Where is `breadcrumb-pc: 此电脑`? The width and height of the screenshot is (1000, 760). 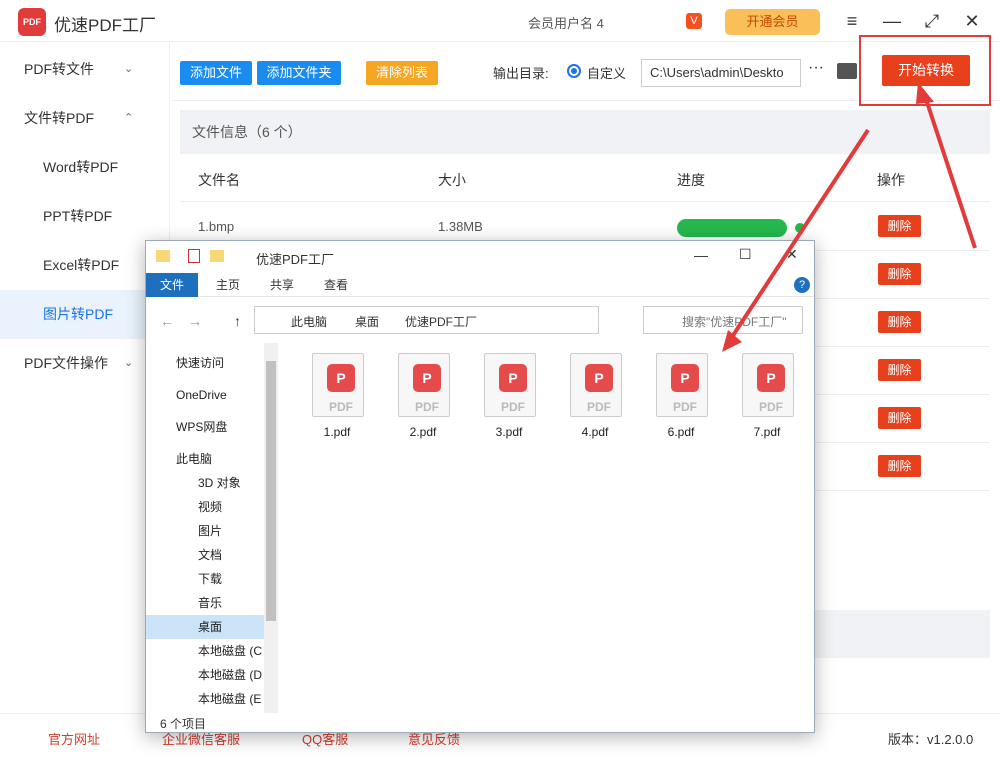
breadcrumb-pc: 此电脑 is located at coordinates (309, 321).